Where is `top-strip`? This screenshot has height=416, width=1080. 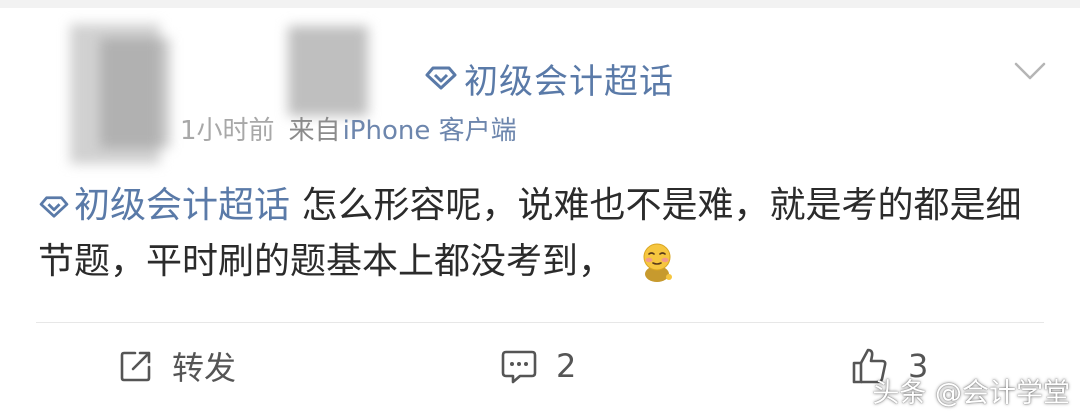 top-strip is located at coordinates (540, 4).